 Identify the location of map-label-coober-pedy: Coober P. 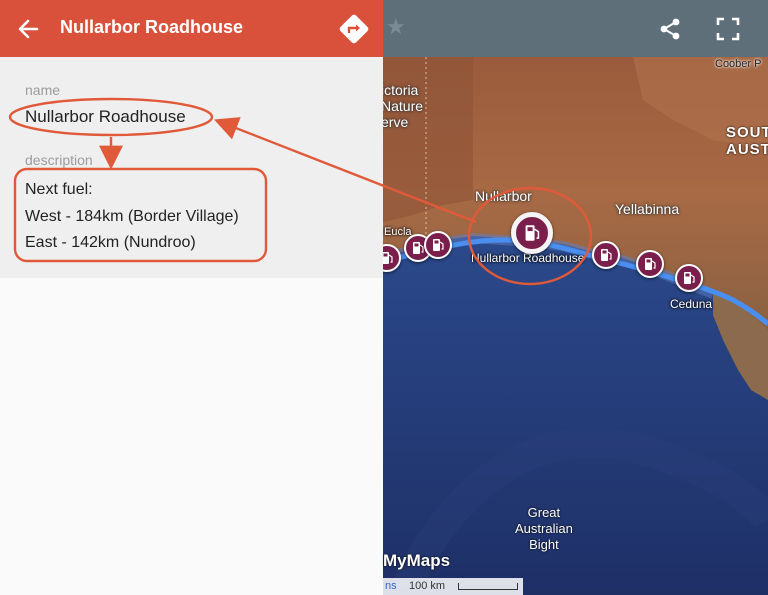
(738, 64).